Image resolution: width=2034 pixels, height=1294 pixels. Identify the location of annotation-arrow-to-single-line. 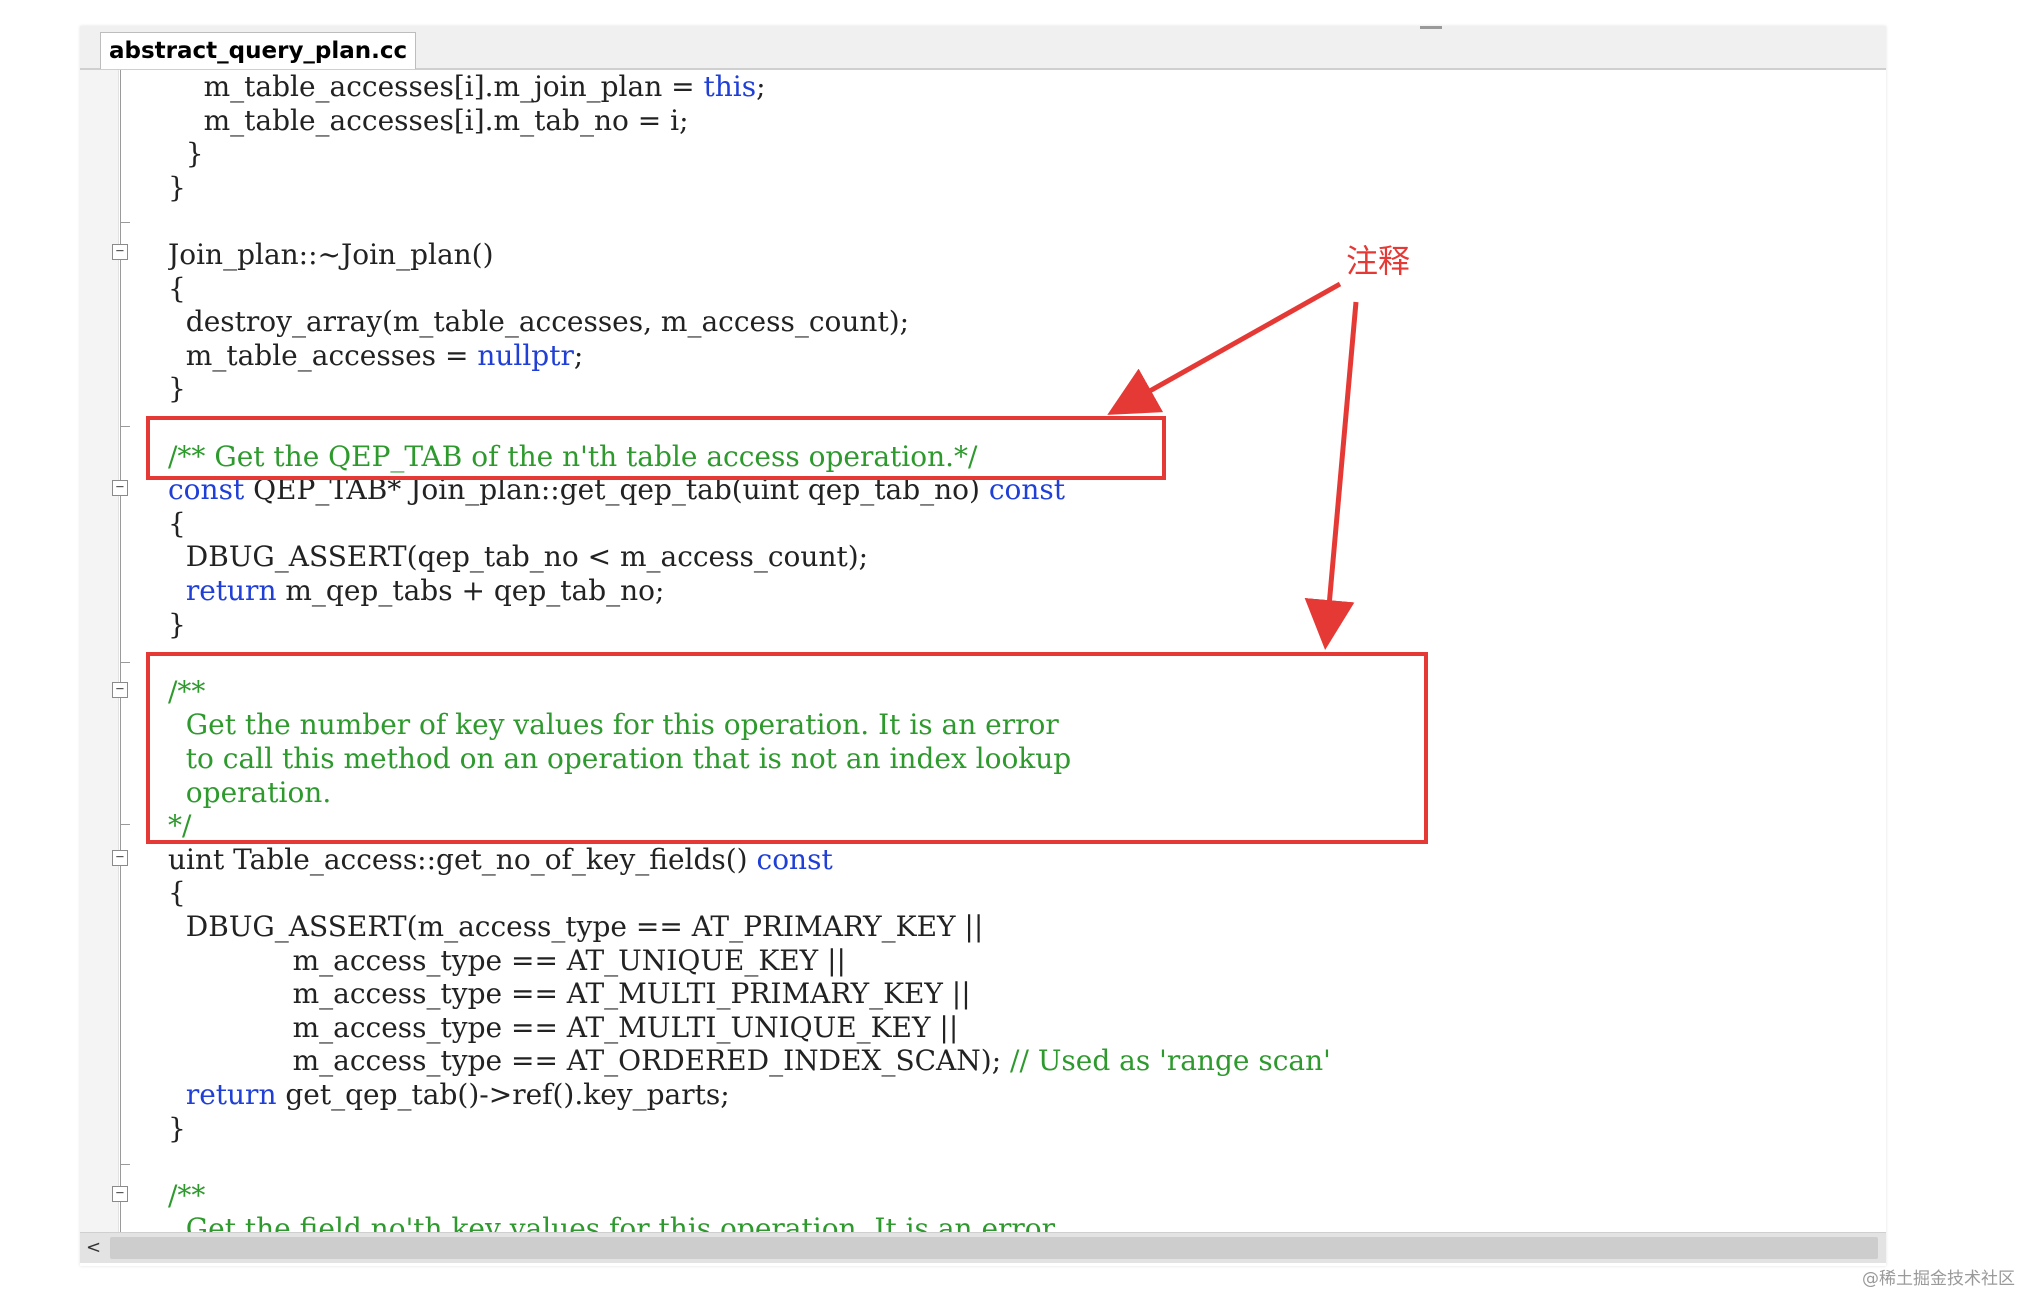
(1224, 348).